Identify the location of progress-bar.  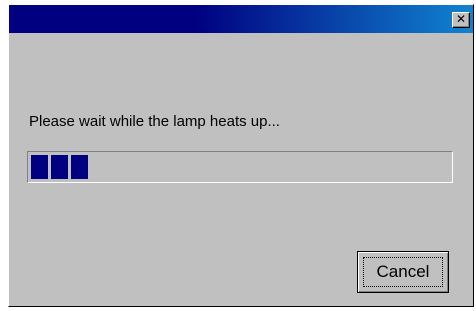
(240, 167).